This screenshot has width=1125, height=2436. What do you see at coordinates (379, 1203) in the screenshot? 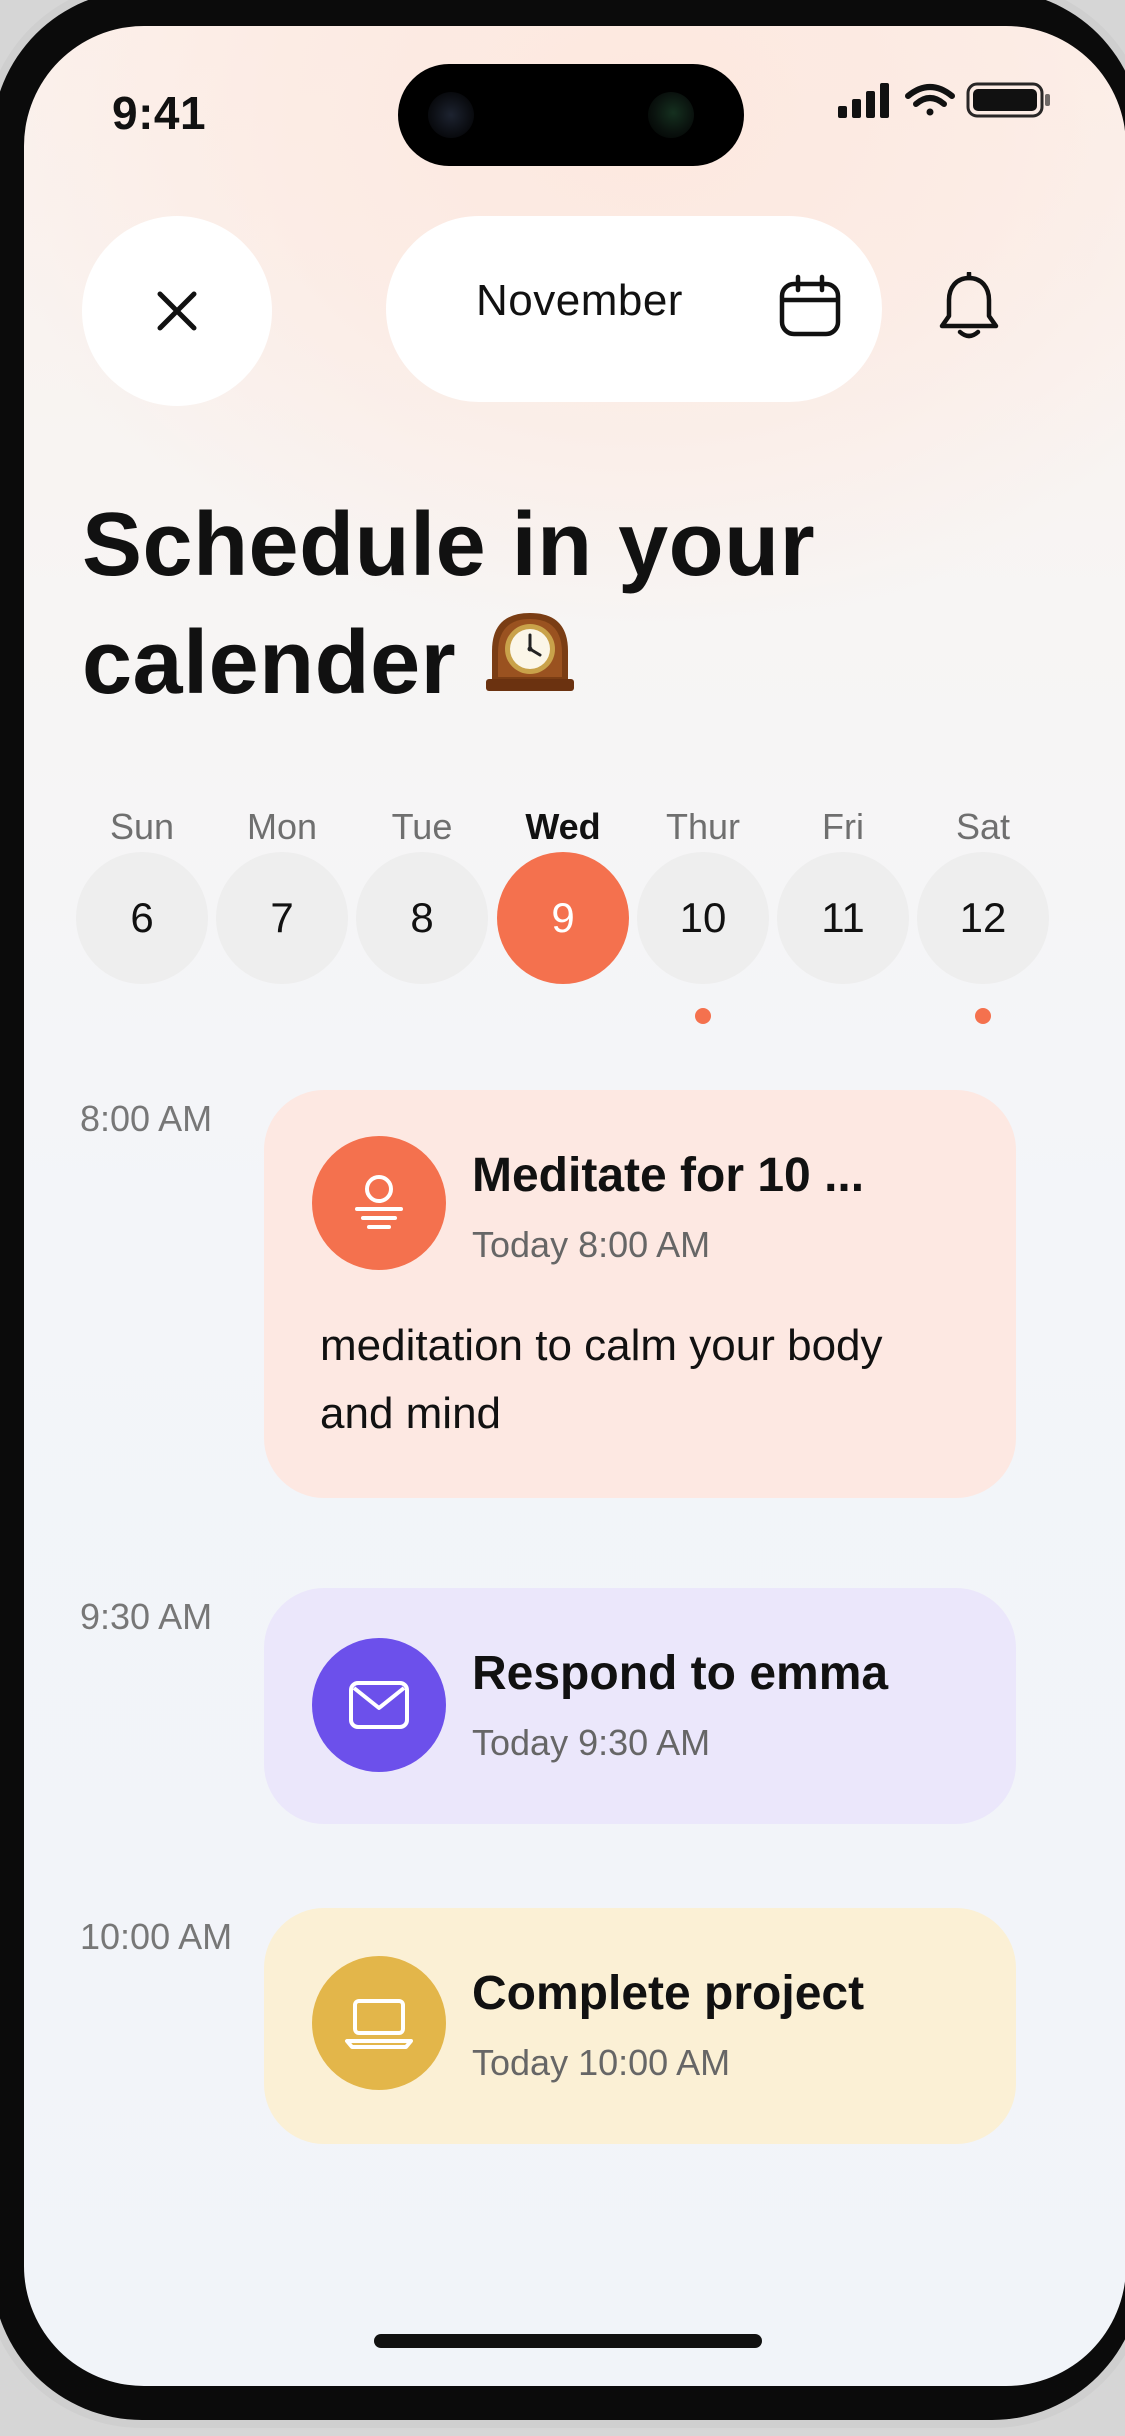
I see `meditation-icon` at bounding box center [379, 1203].